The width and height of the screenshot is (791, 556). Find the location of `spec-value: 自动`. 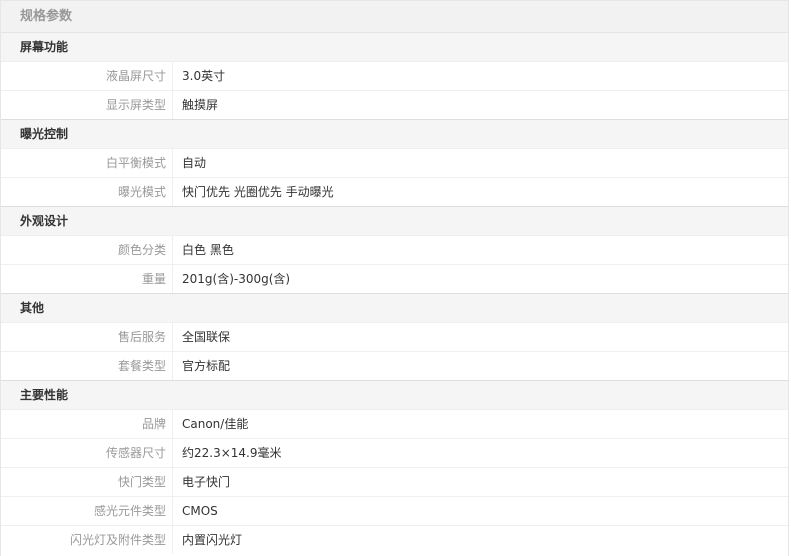

spec-value: 自动 is located at coordinates (194, 163).